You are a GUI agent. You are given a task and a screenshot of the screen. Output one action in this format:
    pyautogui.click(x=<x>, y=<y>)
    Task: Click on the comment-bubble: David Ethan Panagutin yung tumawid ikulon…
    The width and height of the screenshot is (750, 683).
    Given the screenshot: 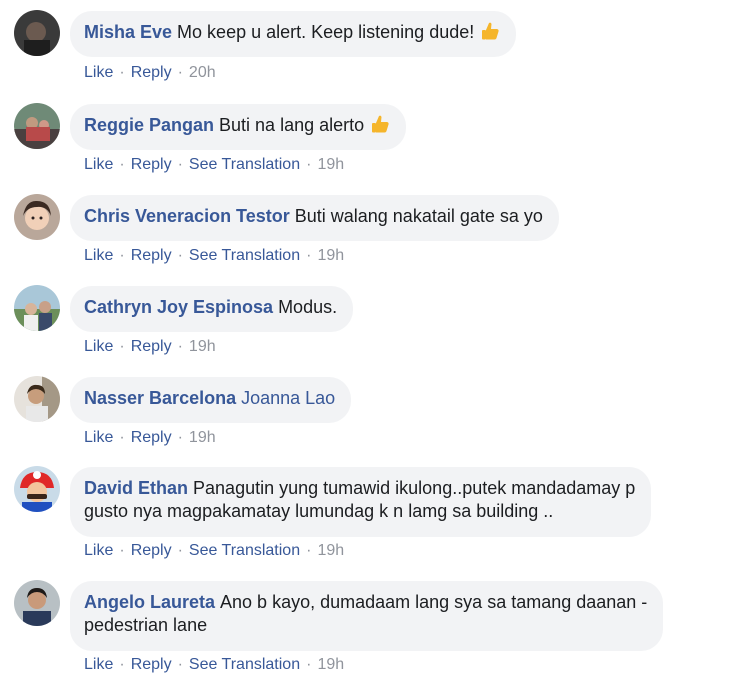 What is the action you would take?
    pyautogui.click(x=361, y=502)
    